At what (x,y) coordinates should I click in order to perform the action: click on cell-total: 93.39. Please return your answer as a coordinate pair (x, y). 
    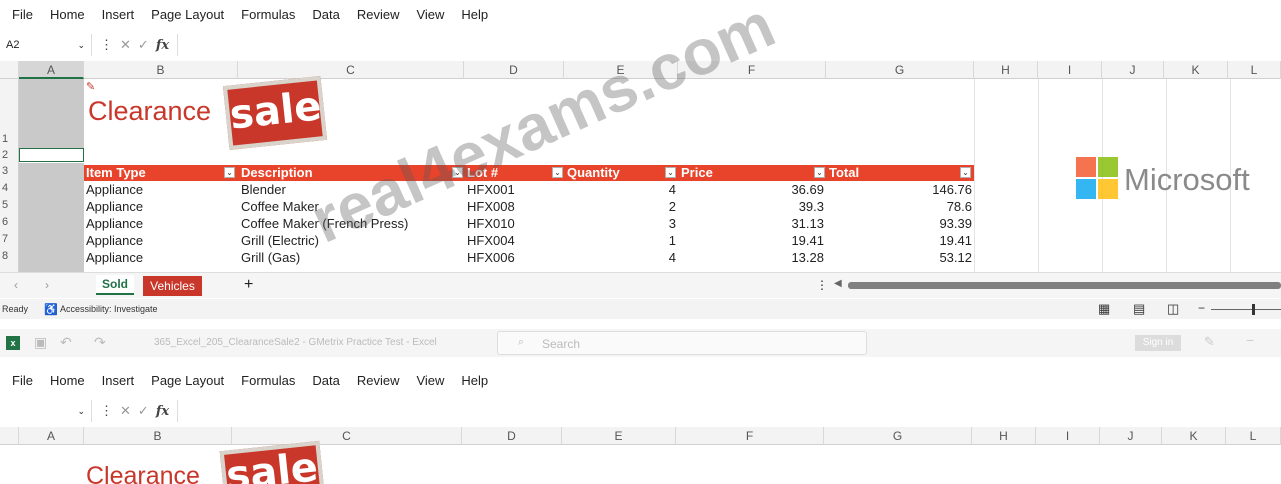
    Looking at the image, I should click on (899, 223).